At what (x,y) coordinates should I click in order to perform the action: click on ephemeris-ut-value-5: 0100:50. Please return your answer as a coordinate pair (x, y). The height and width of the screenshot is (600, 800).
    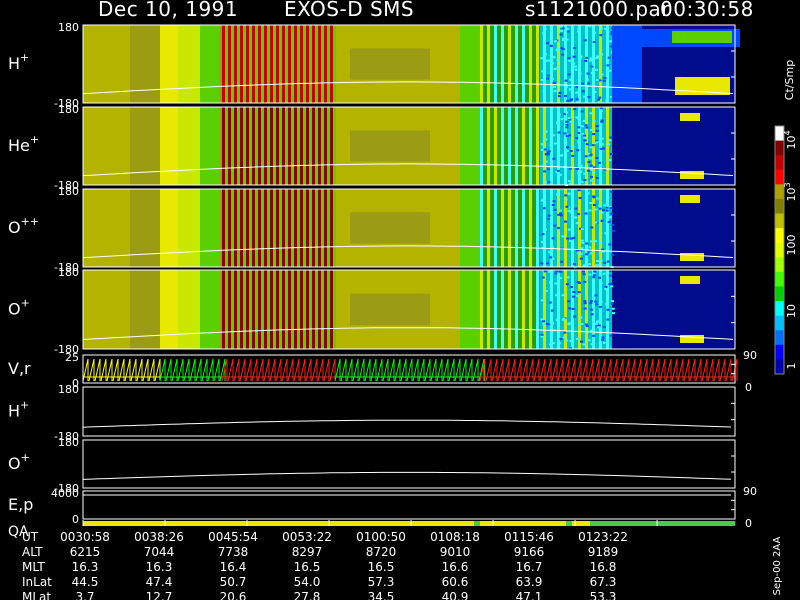
    Looking at the image, I should click on (381, 537).